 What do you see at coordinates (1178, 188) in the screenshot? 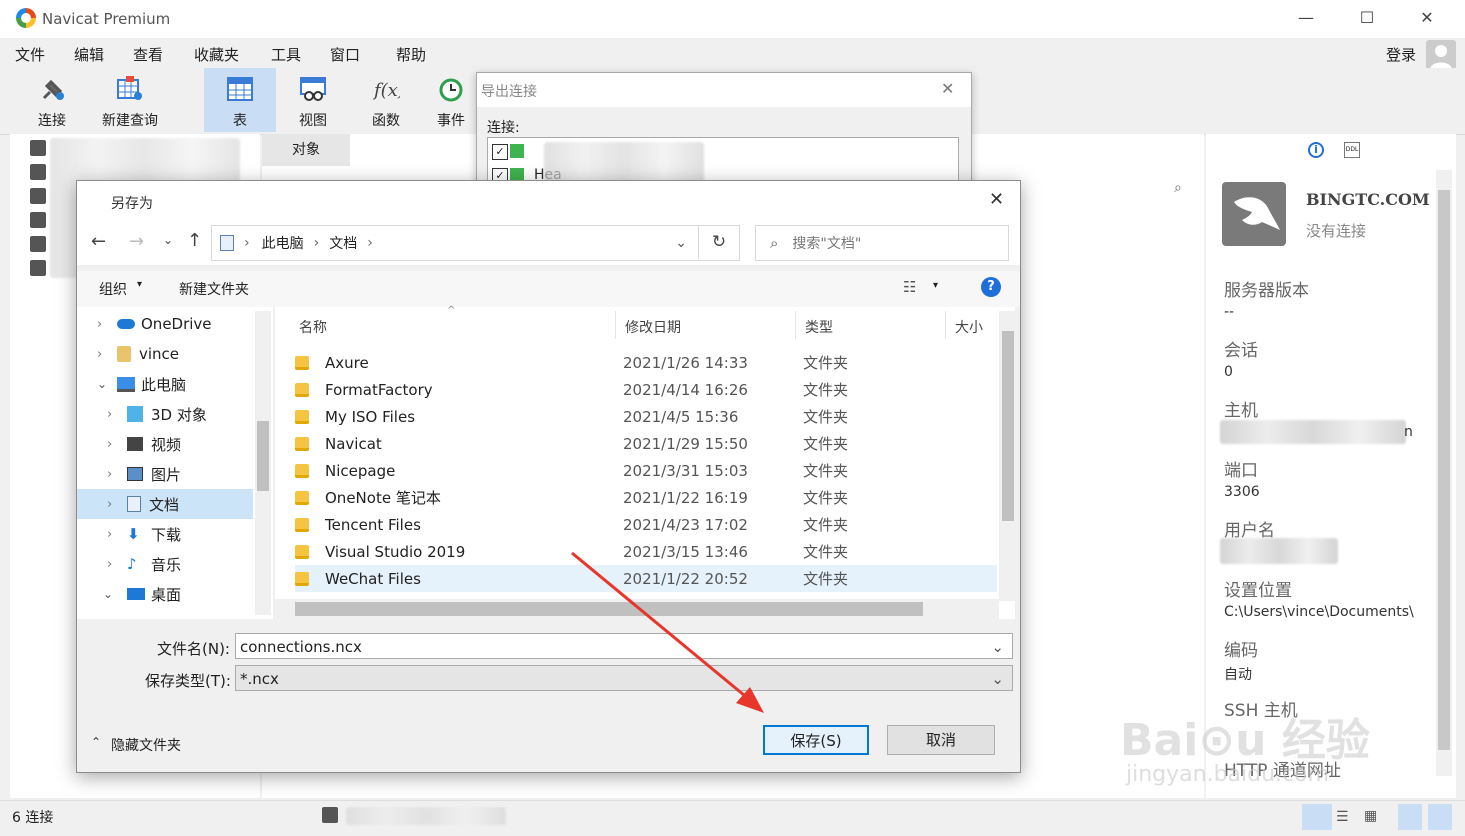
I see `search-icon: ⌕` at bounding box center [1178, 188].